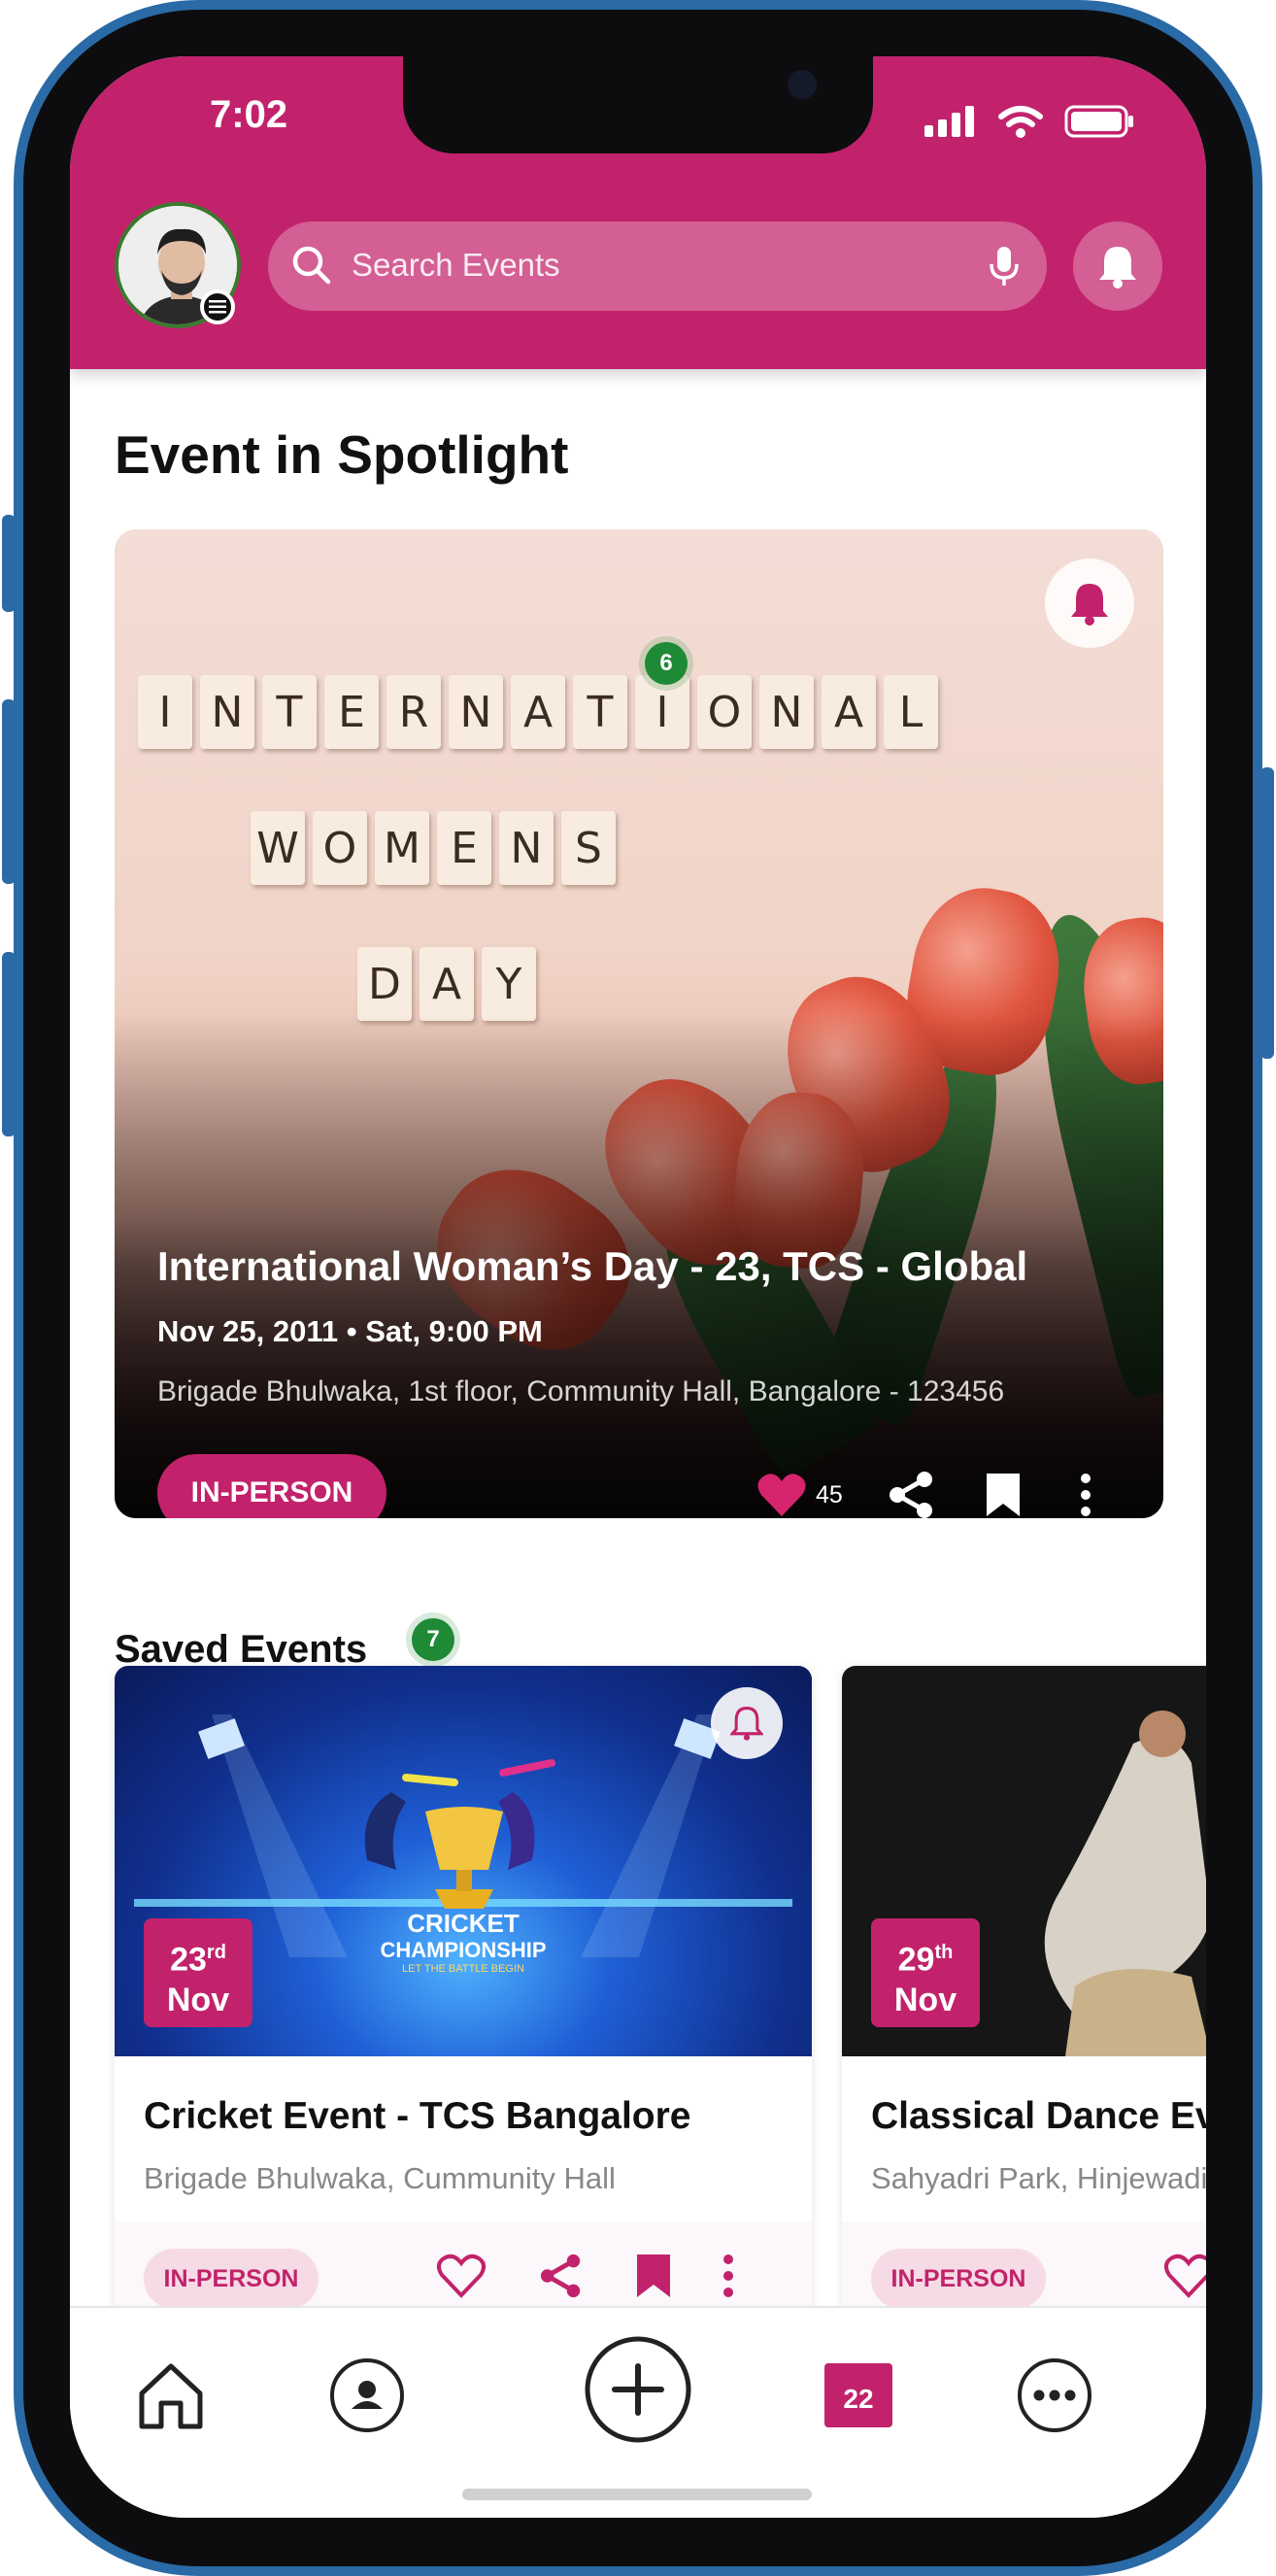  Describe the element at coordinates (249, 114) in the screenshot. I see `status-time: 7:02` at that location.